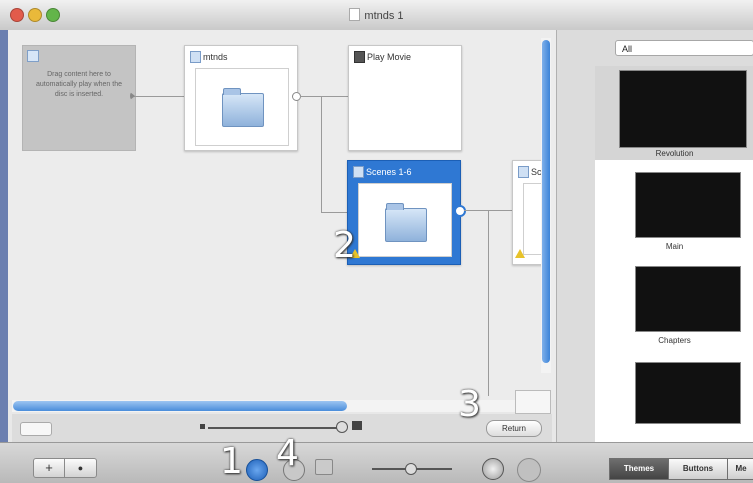  Describe the element at coordinates (405, 98) in the screenshot. I see `node-play-movie: Play Movie` at that location.